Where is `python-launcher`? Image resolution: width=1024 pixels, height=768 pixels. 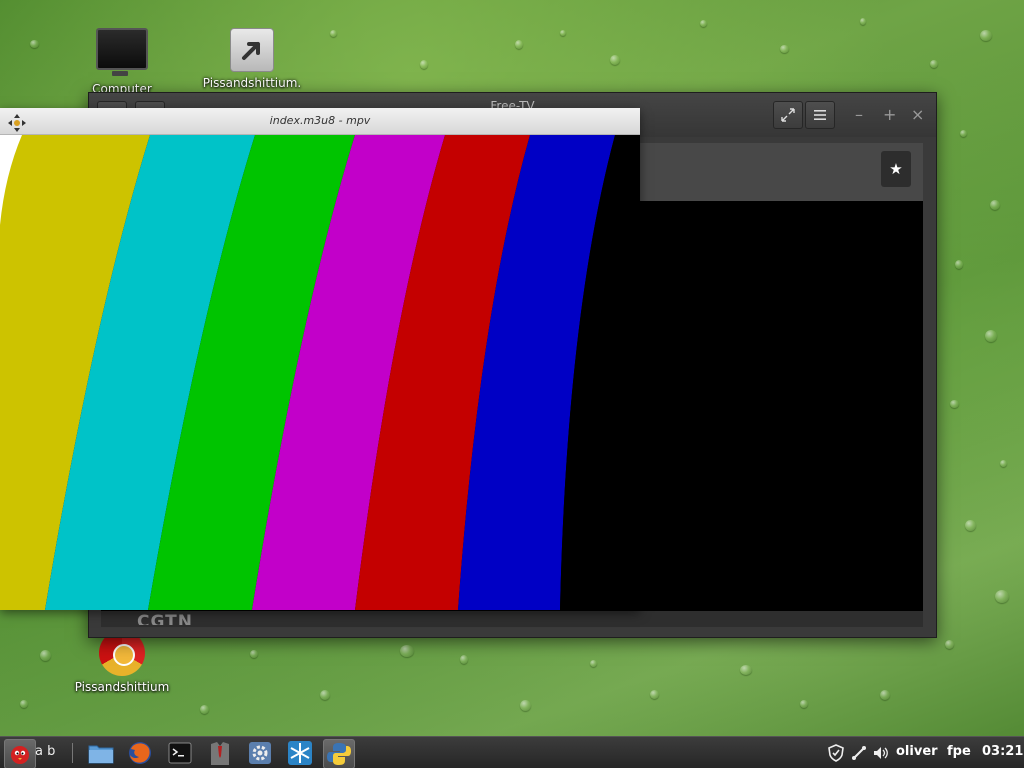 python-launcher is located at coordinates (339, 753).